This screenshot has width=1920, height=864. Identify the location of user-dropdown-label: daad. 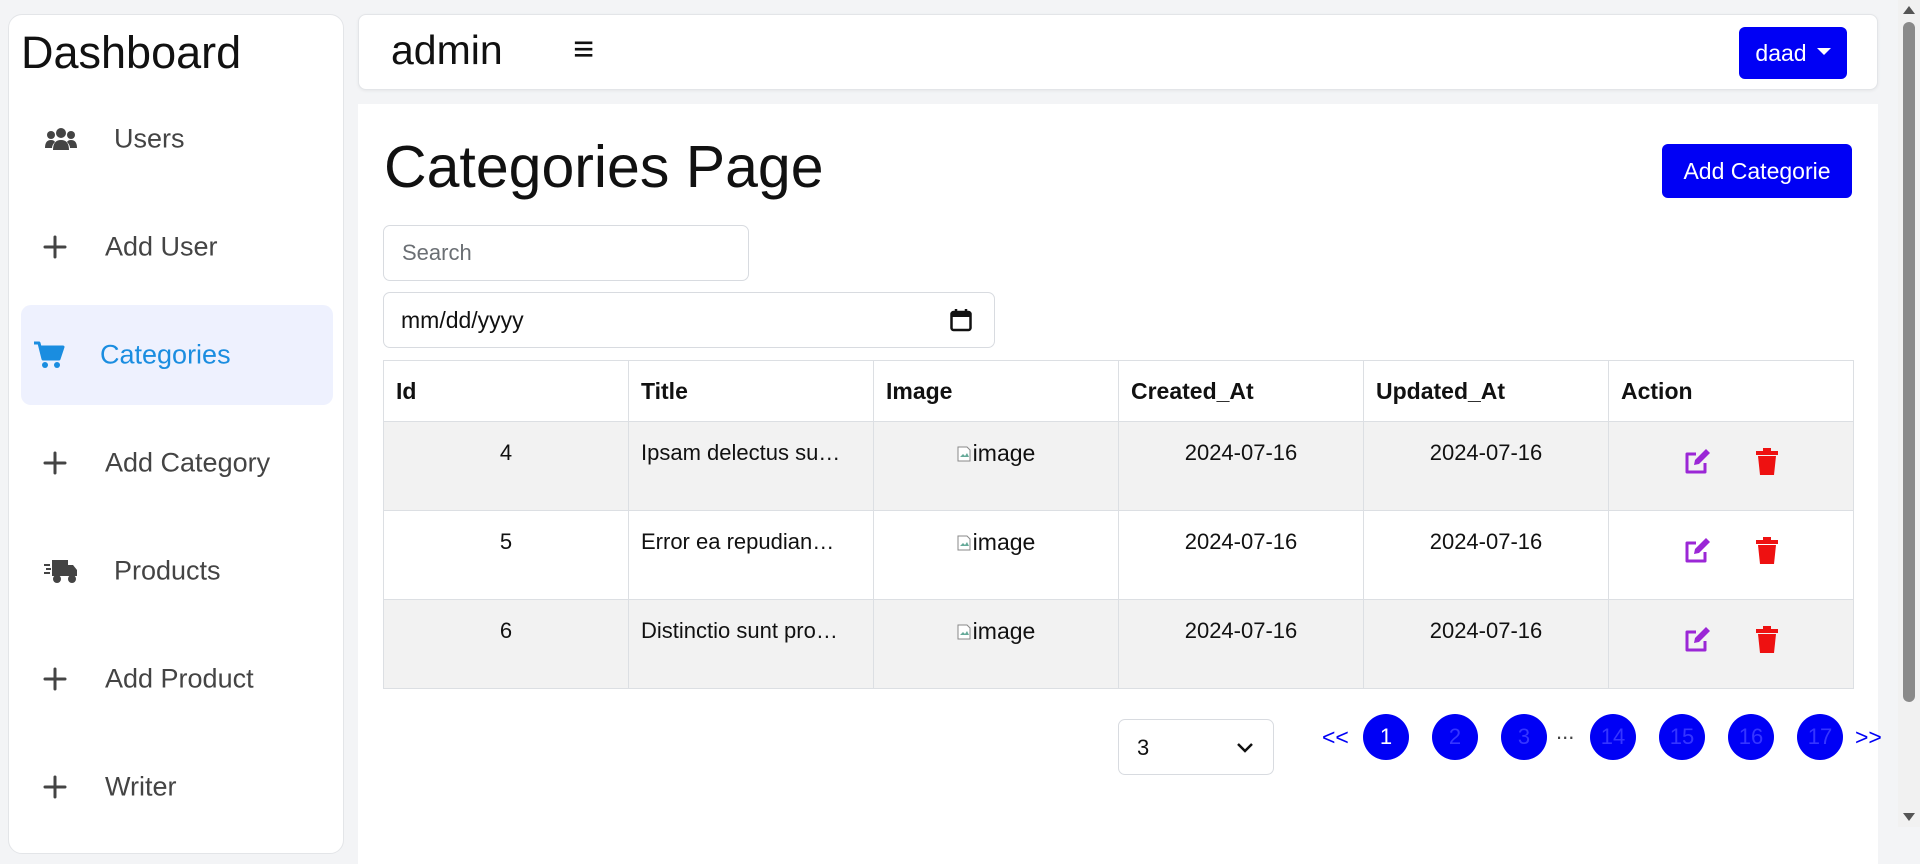
(1781, 52).